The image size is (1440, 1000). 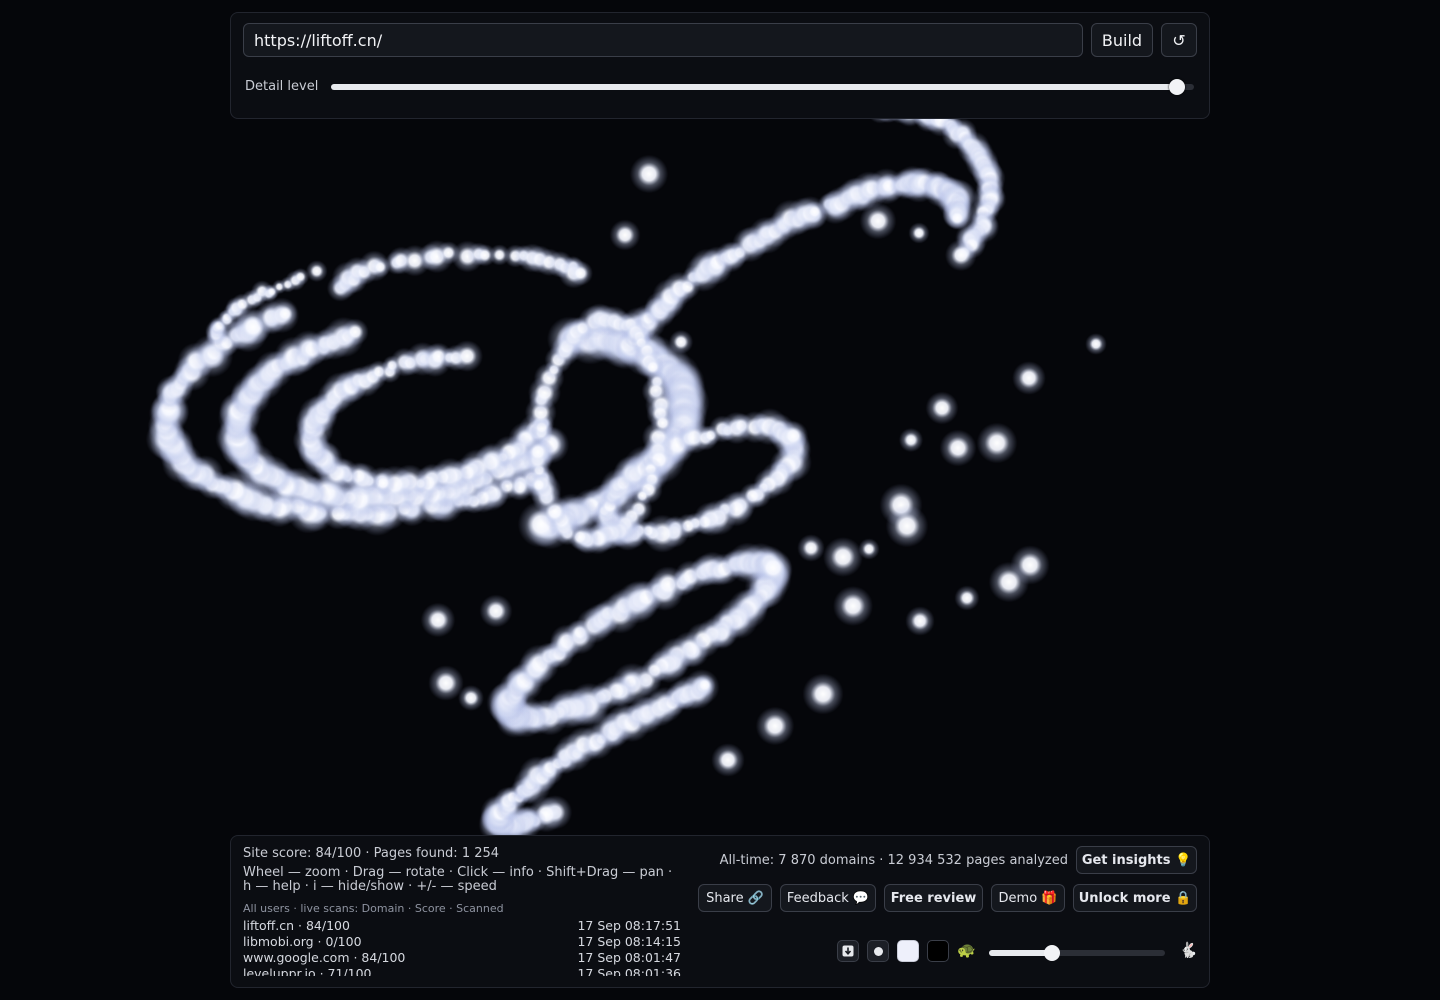 I want to click on share-button: Share 🔗, so click(x=735, y=898).